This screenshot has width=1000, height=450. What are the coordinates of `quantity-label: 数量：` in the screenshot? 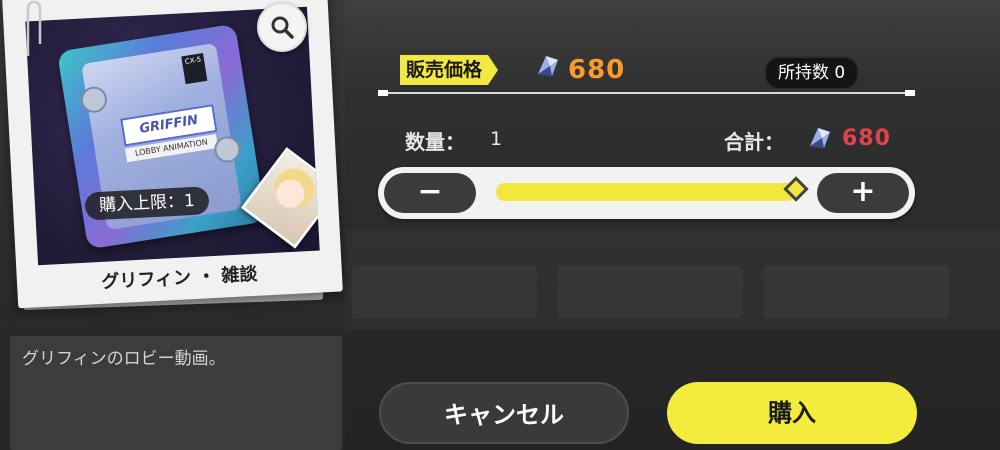 It's located at (435, 142).